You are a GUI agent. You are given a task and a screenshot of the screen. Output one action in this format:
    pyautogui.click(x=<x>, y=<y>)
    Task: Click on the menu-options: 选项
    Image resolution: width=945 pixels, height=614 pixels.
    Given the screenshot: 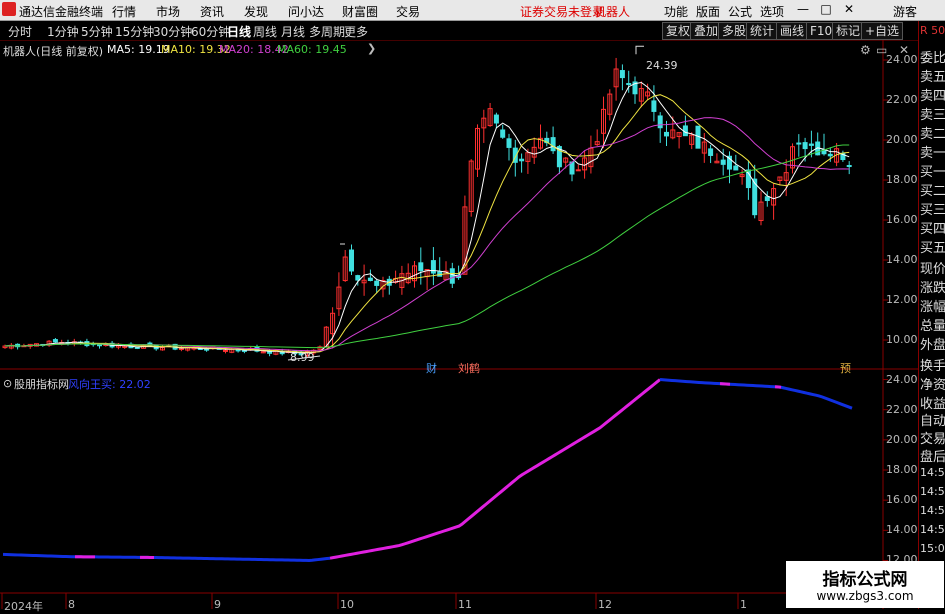 What is the action you would take?
    pyautogui.click(x=772, y=11)
    